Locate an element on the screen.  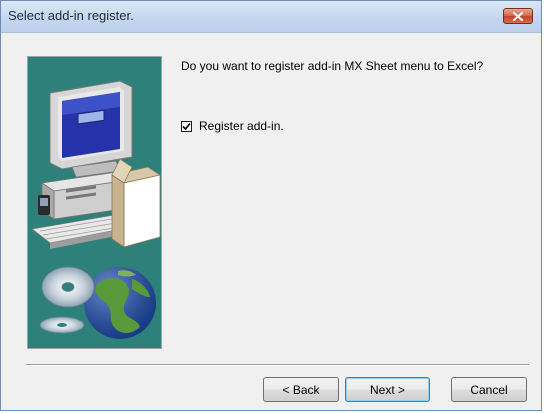
computer-cd-globe-icon is located at coordinates (96, 209).